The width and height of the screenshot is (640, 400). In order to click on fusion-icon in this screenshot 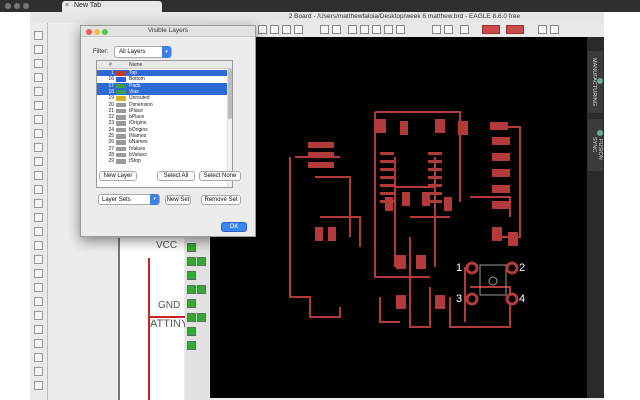, I will do `click(542, 29)`.